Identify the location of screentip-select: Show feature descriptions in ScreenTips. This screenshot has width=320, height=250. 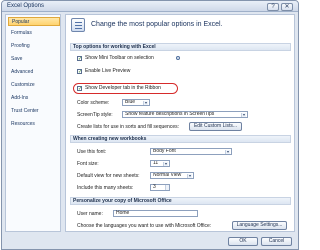
(185, 114).